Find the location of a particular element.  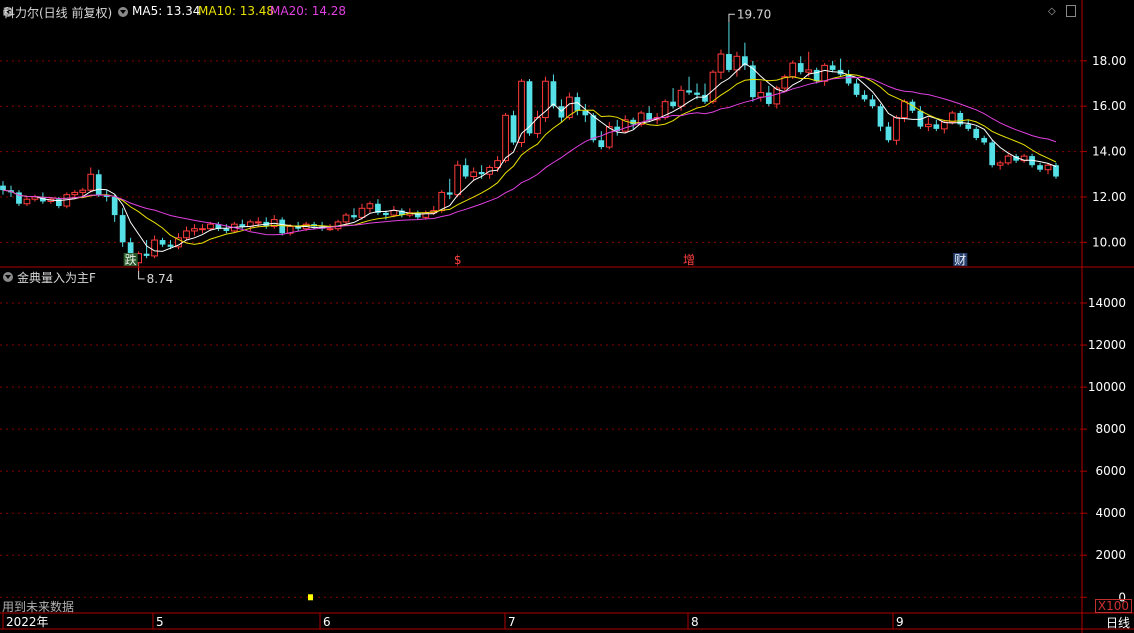

price-tick-label: 16.00 is located at coordinates (1109, 106).